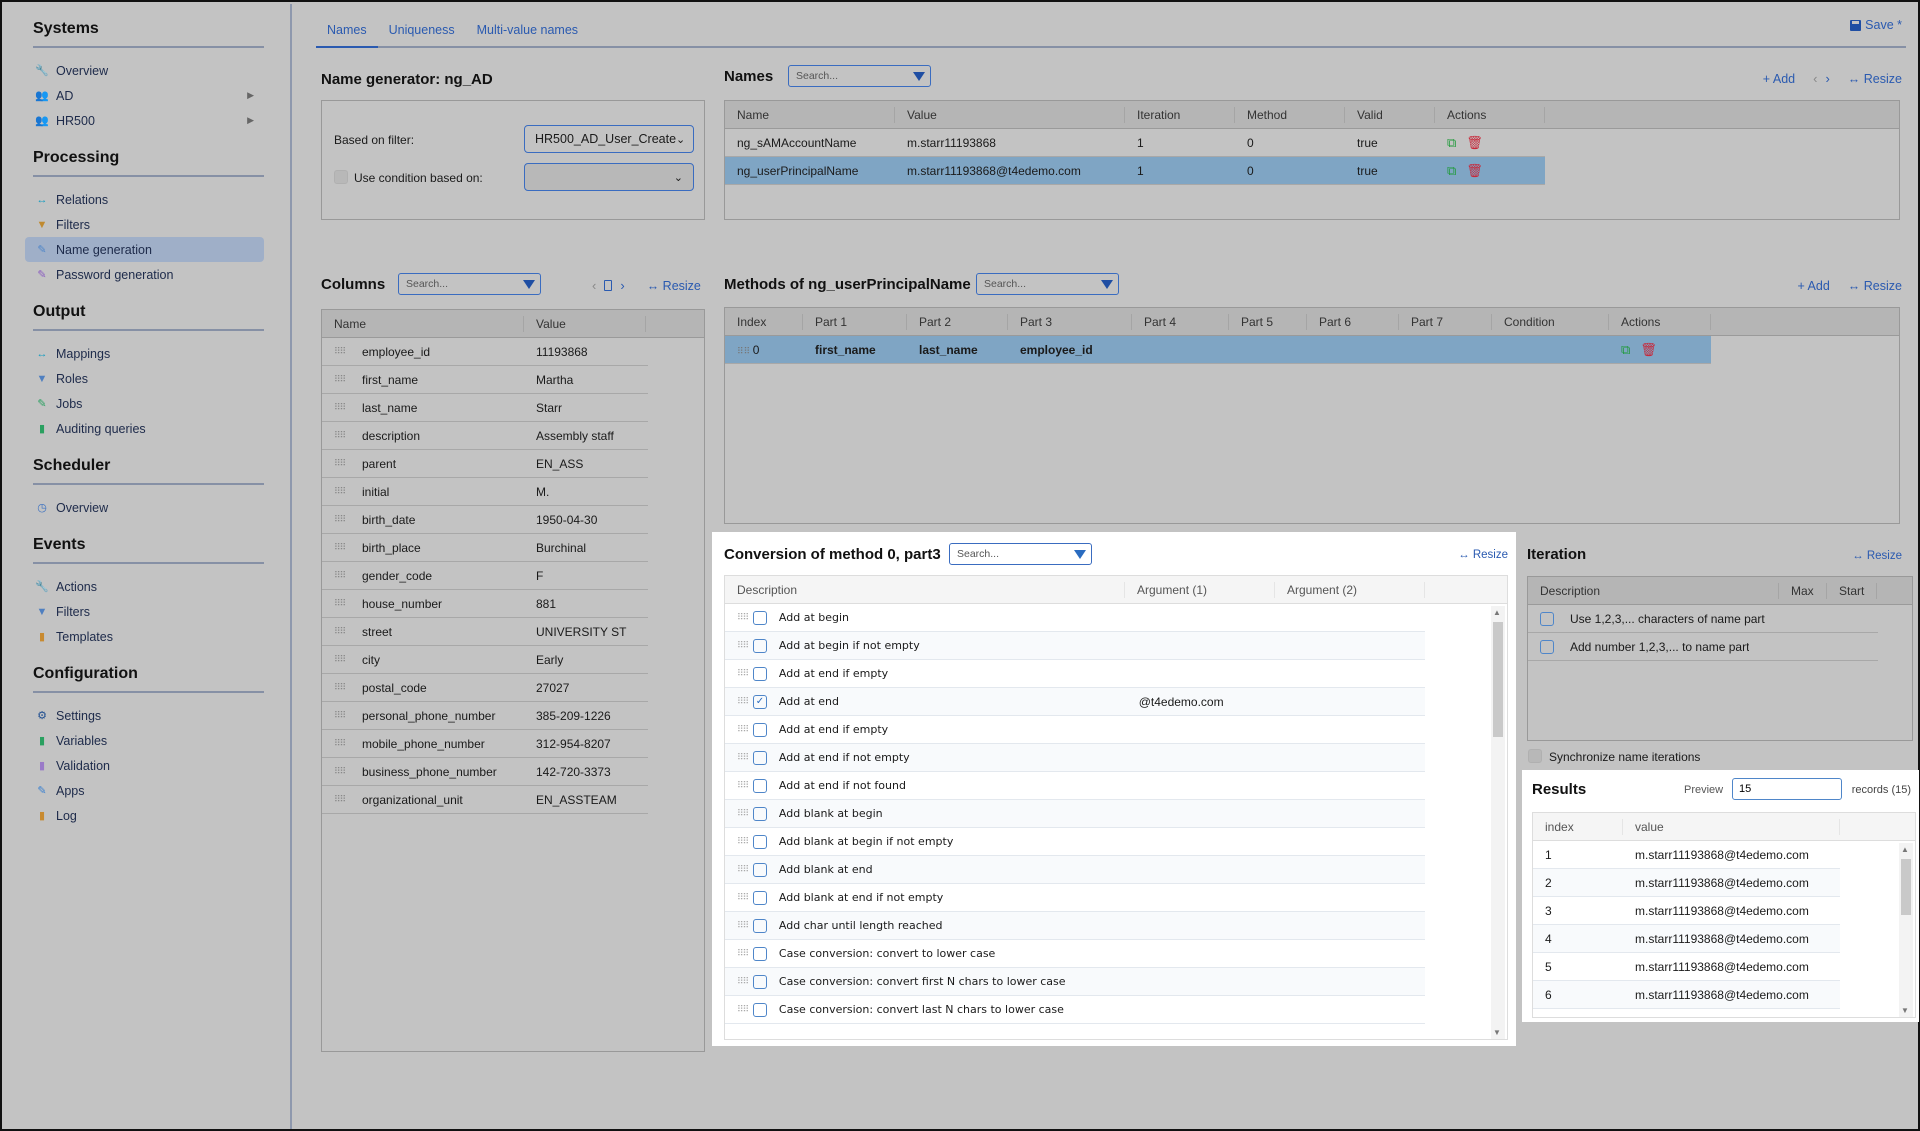  What do you see at coordinates (347, 33) in the screenshot?
I see `tab-names: Names` at bounding box center [347, 33].